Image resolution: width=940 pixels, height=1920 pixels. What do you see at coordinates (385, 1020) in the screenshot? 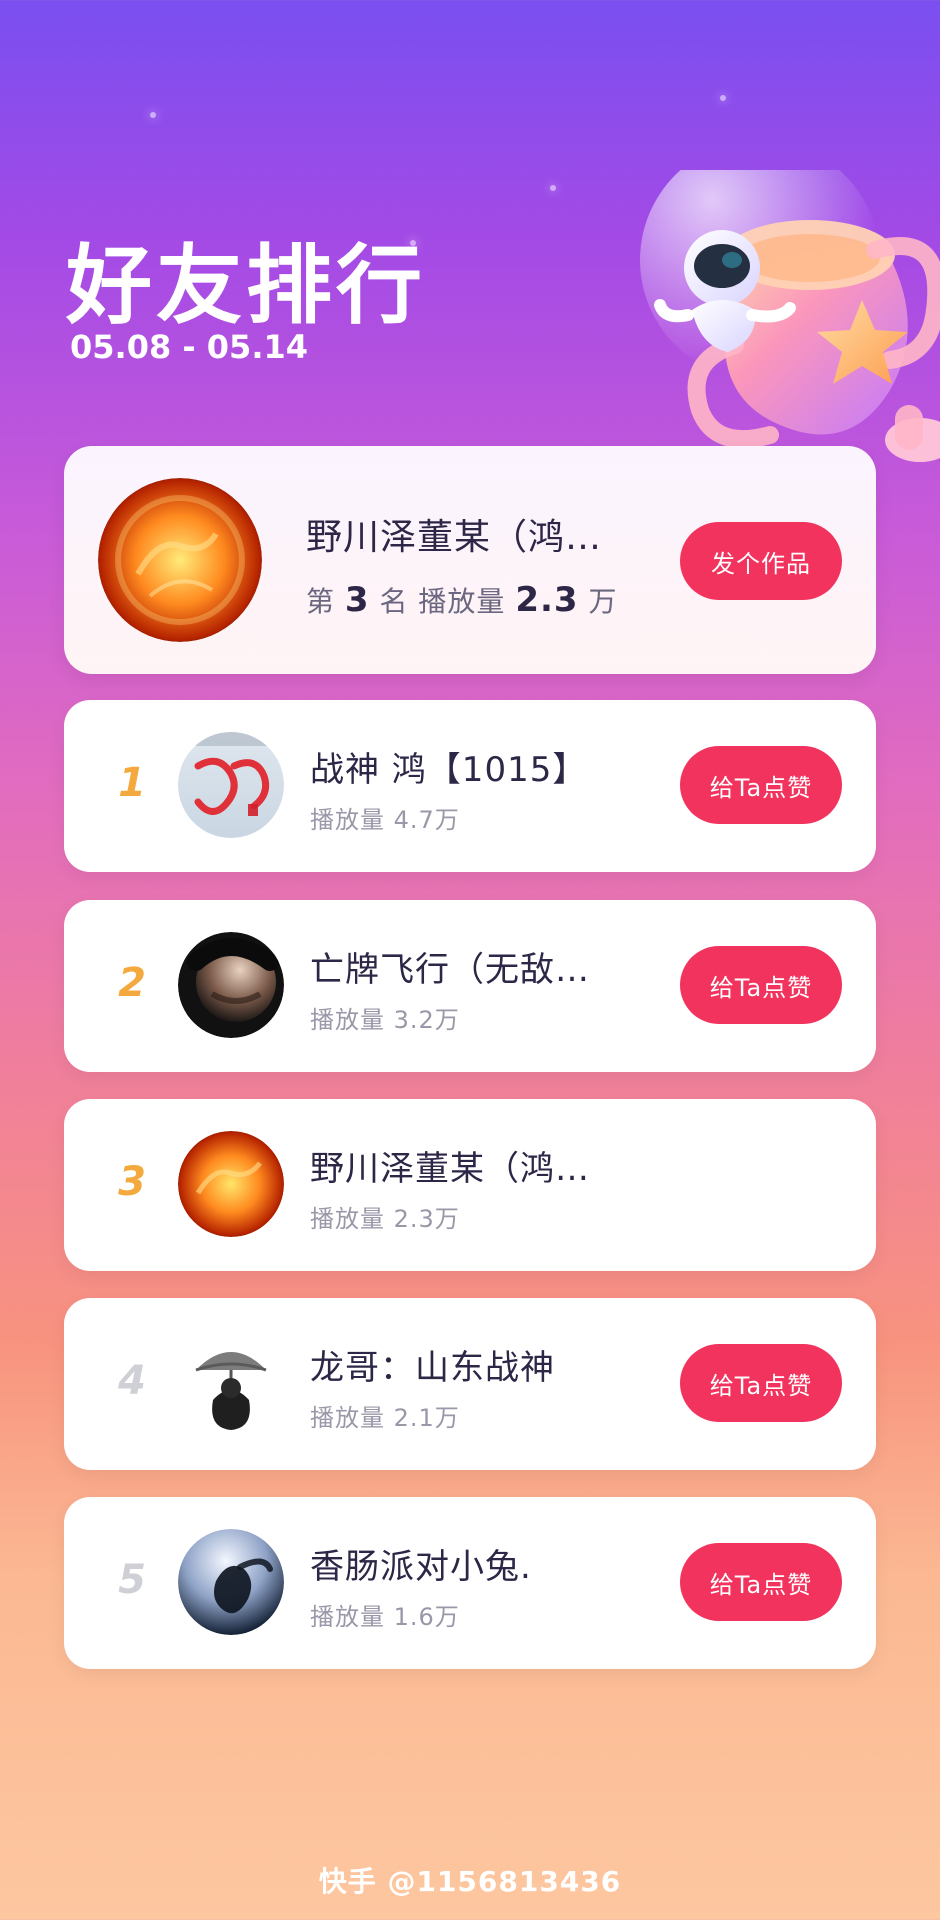
I see `plays: 播放量 3.2万` at bounding box center [385, 1020].